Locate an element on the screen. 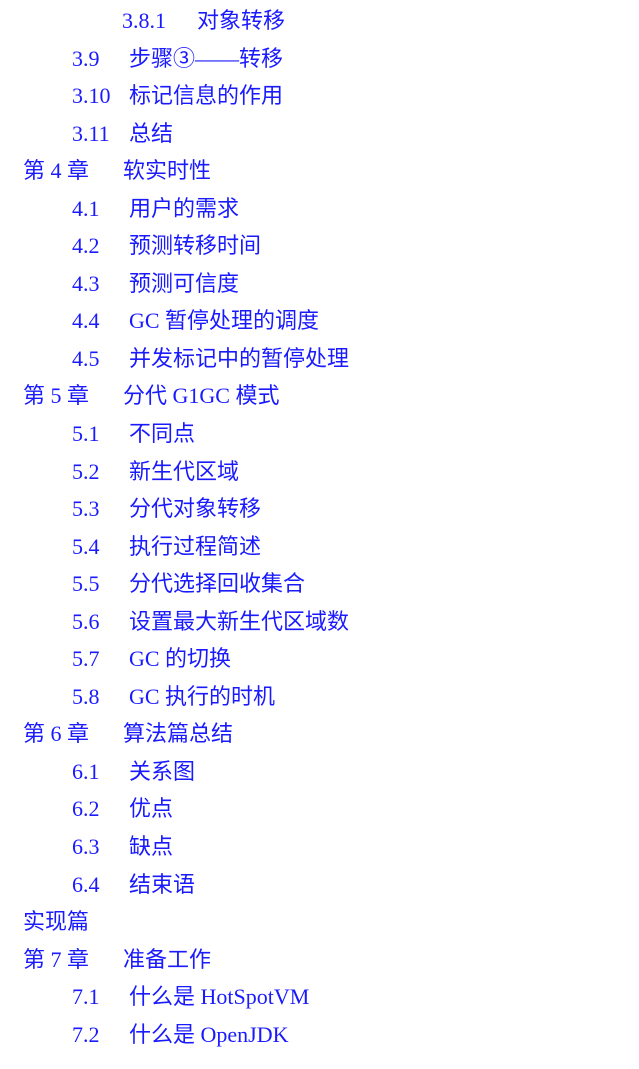 The image size is (639, 1069). toc-link: 4.3 预测可信度 is located at coordinates (155, 284).